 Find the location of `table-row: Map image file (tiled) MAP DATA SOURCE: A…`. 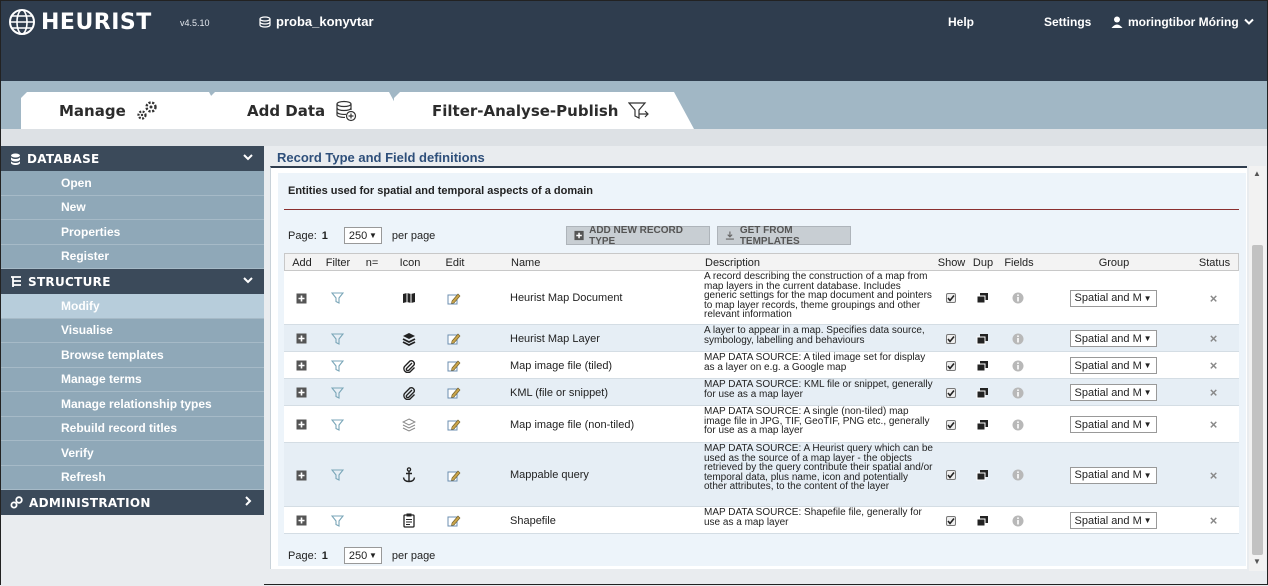

table-row: Map image file (tiled) MAP DATA SOURCE: A… is located at coordinates (761, 365).